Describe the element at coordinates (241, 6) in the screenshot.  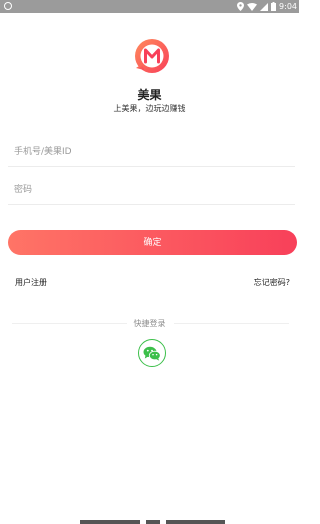
I see `location-icon` at that location.